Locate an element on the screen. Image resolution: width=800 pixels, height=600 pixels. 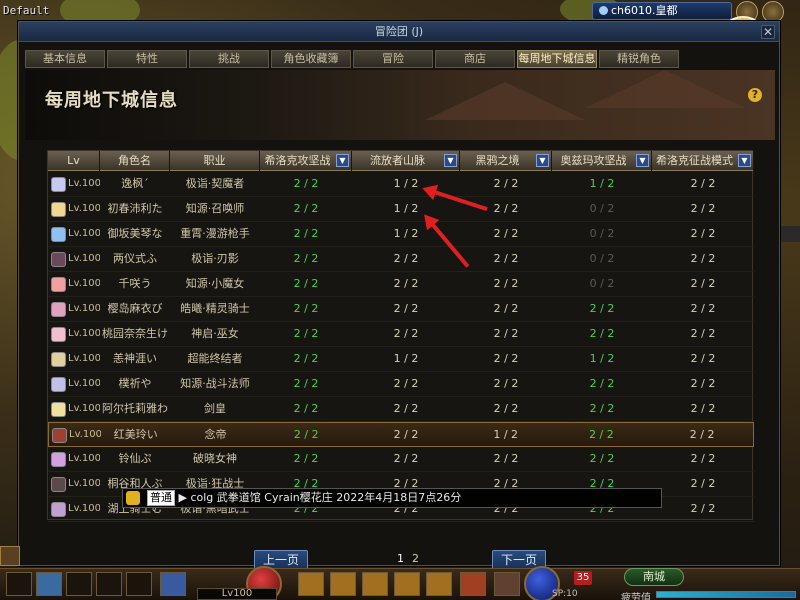
clear-count-cell: 1 / 2 is located at coordinates (602, 358).